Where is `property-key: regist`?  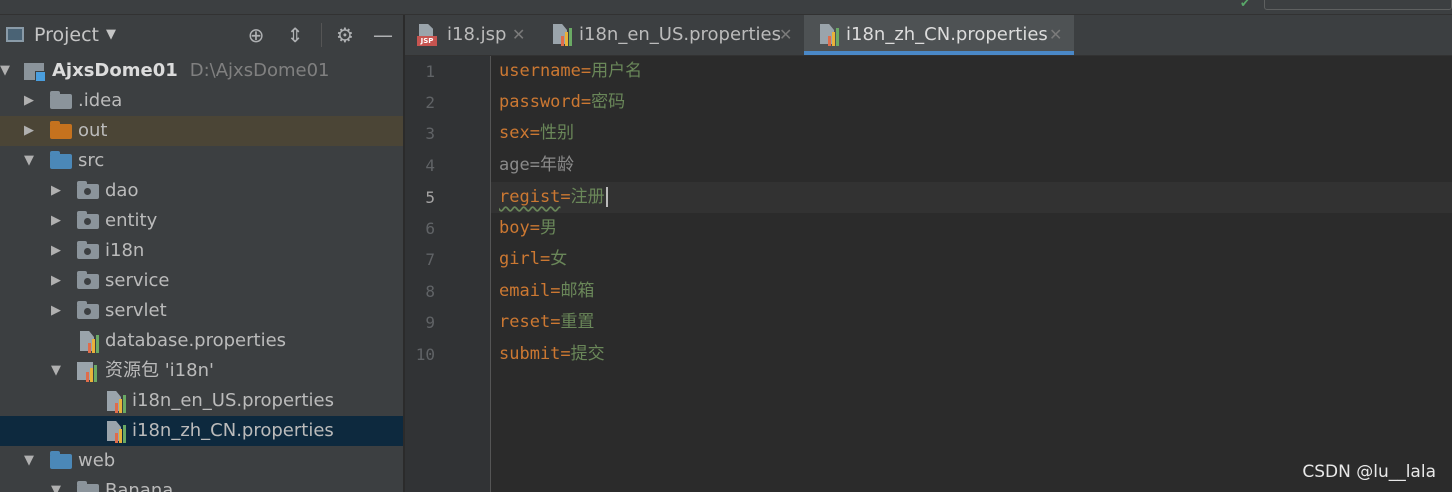 property-key: regist is located at coordinates (530, 197).